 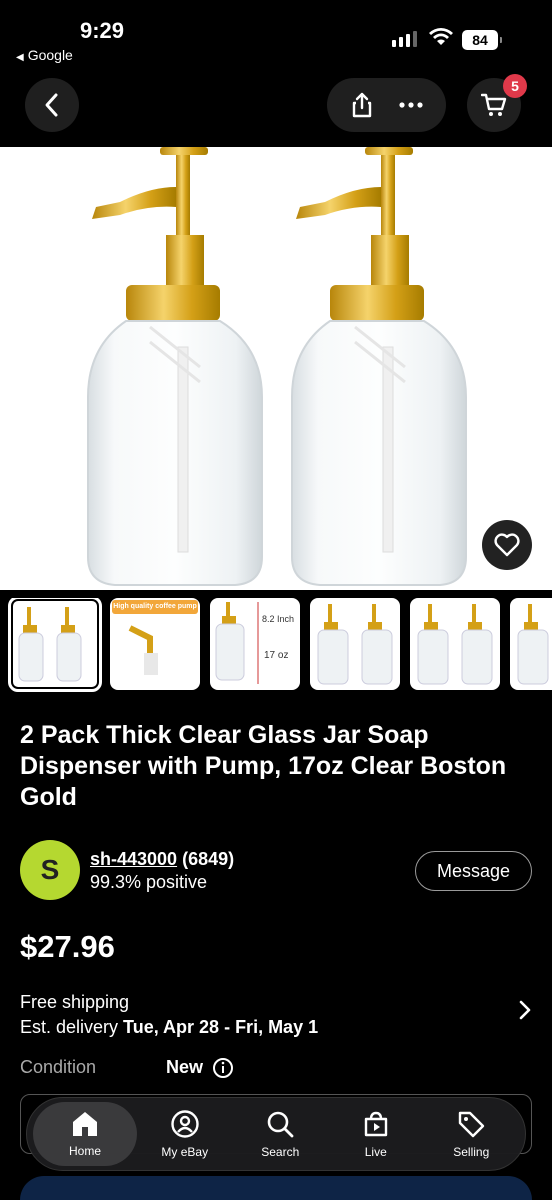 I want to click on thumbnail-banner: High quality coffee pump, so click(x=155, y=607).